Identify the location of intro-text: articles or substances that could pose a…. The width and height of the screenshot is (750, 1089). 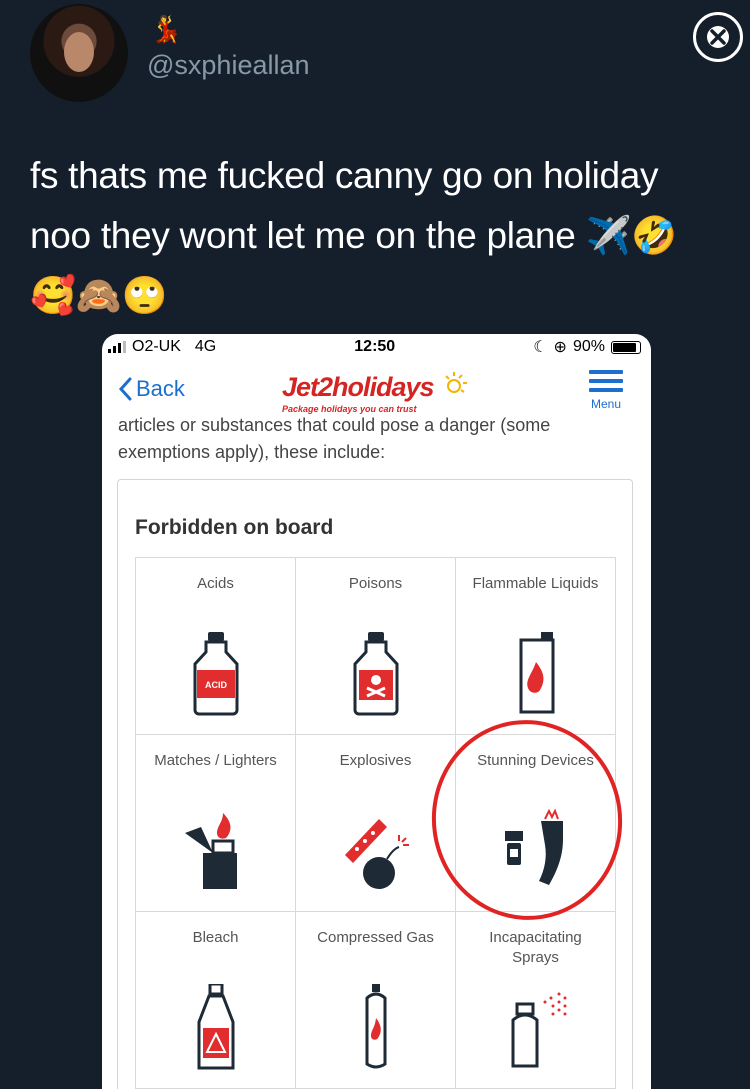
(334, 438).